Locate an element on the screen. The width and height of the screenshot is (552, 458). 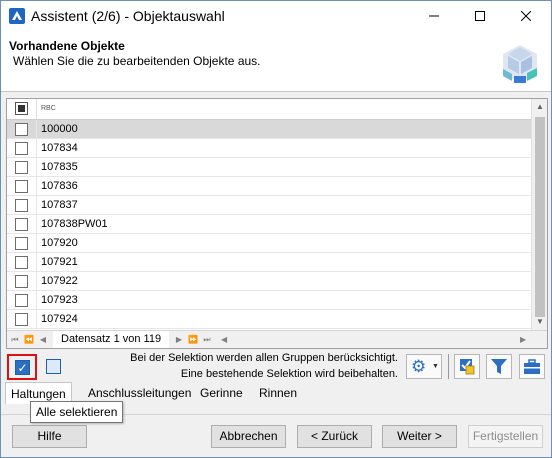
settings-dropdown-button: ⚙ ▼ is located at coordinates (424, 366).